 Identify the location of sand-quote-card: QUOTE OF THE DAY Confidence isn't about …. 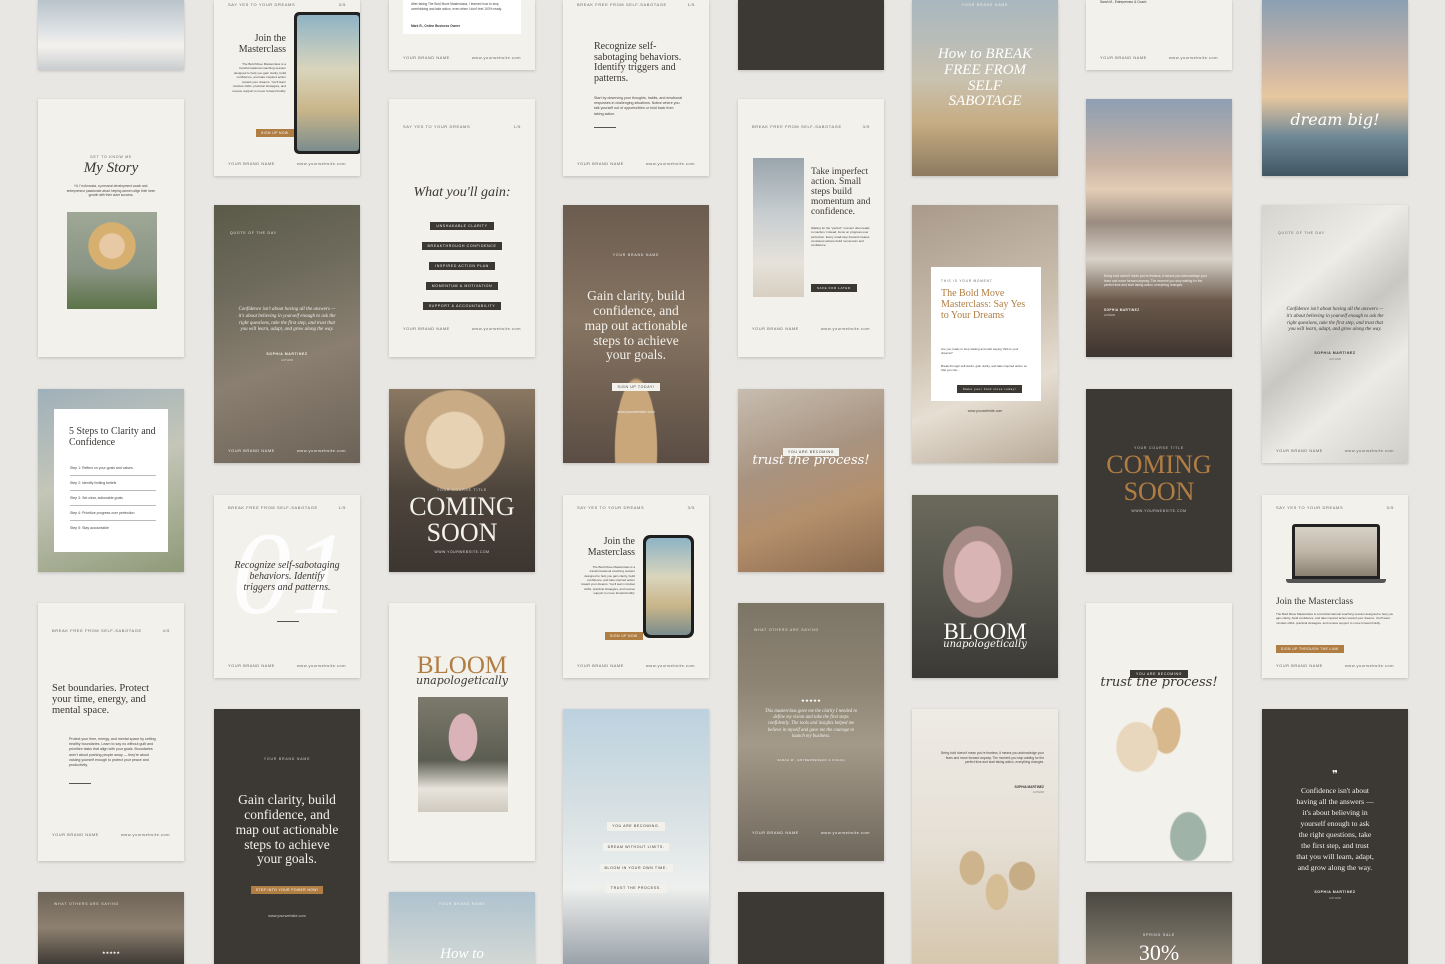
(1335, 334).